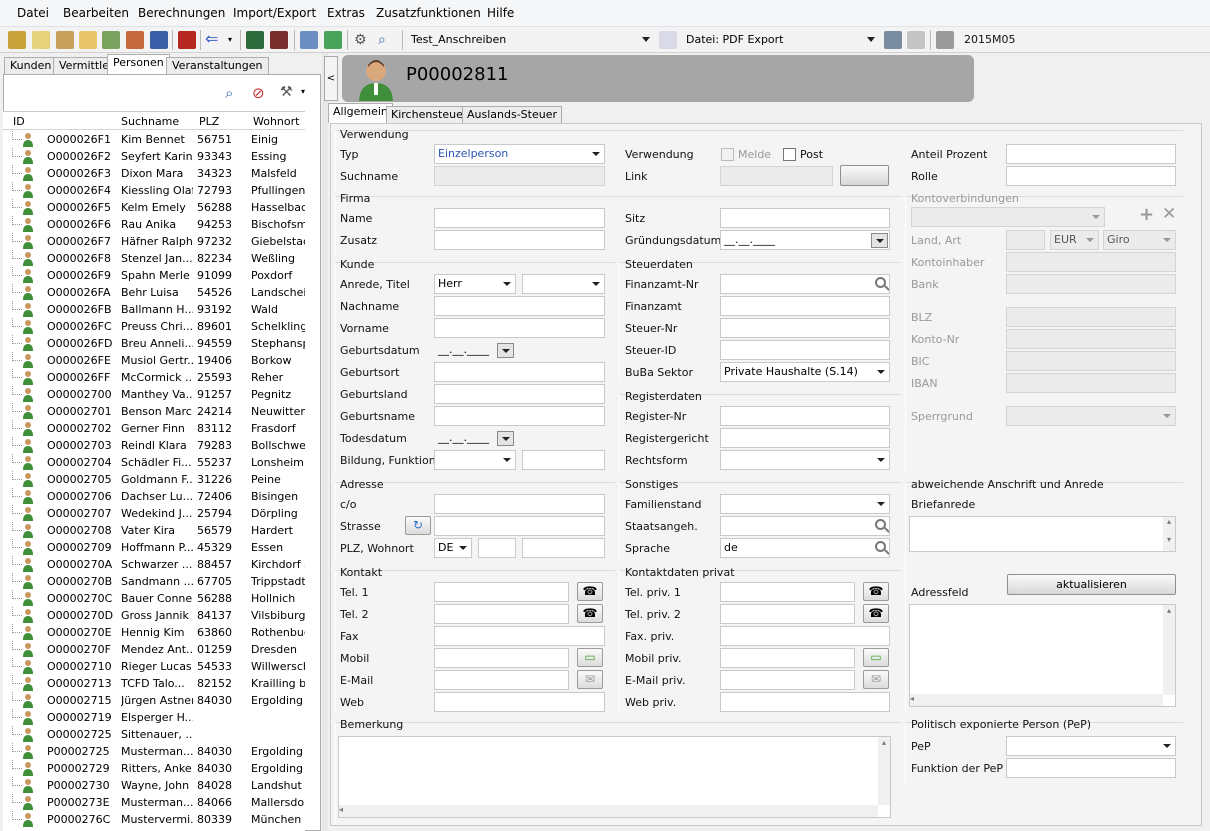 This screenshot has width=1210, height=831. Describe the element at coordinates (154, 394) in the screenshot. I see `table-row: O00002700 Manthey Va... 91257 Pegnitz` at that location.